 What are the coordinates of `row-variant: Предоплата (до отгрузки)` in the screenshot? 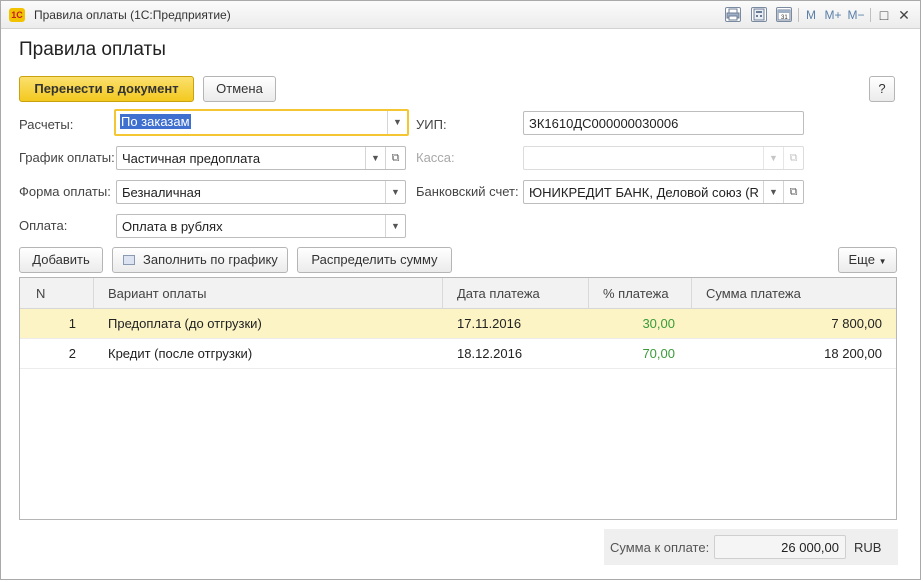 It's located at (185, 323).